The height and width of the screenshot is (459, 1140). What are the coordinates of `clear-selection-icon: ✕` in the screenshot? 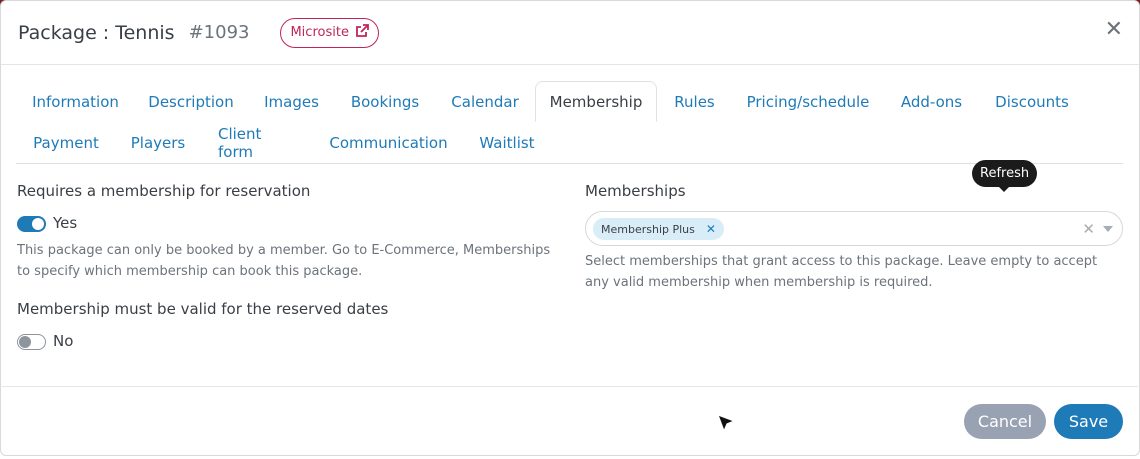 It's located at (1088, 229).